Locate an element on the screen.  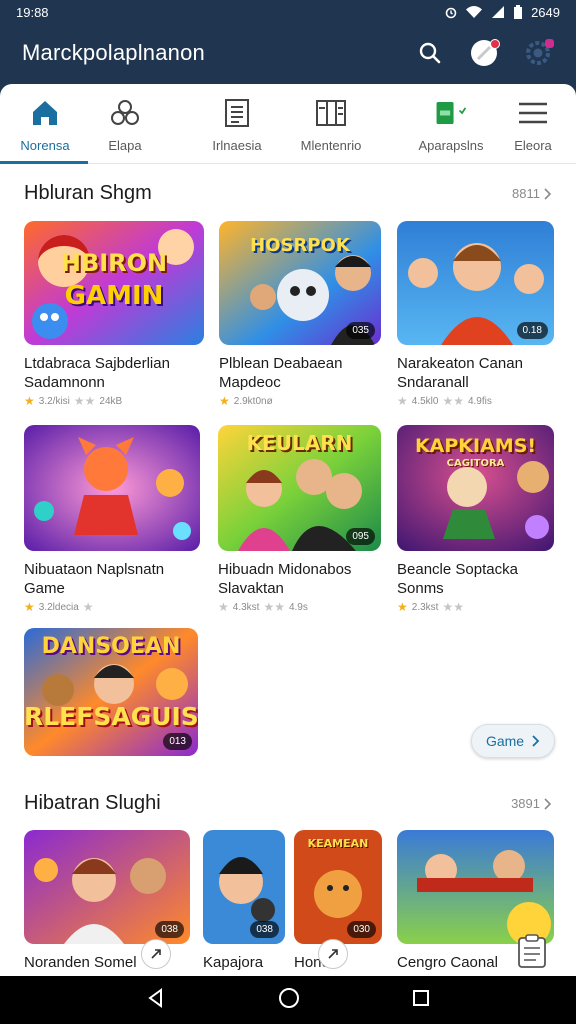
section-more-count: 3891 is located at coordinates (525, 803).